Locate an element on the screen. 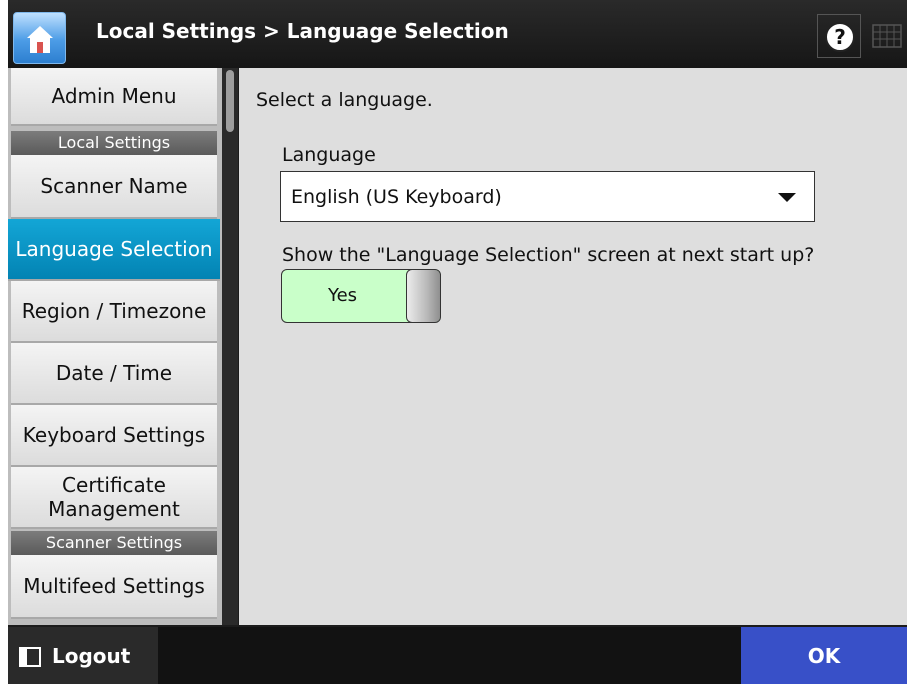  logout-button: Logout is located at coordinates (83, 655).